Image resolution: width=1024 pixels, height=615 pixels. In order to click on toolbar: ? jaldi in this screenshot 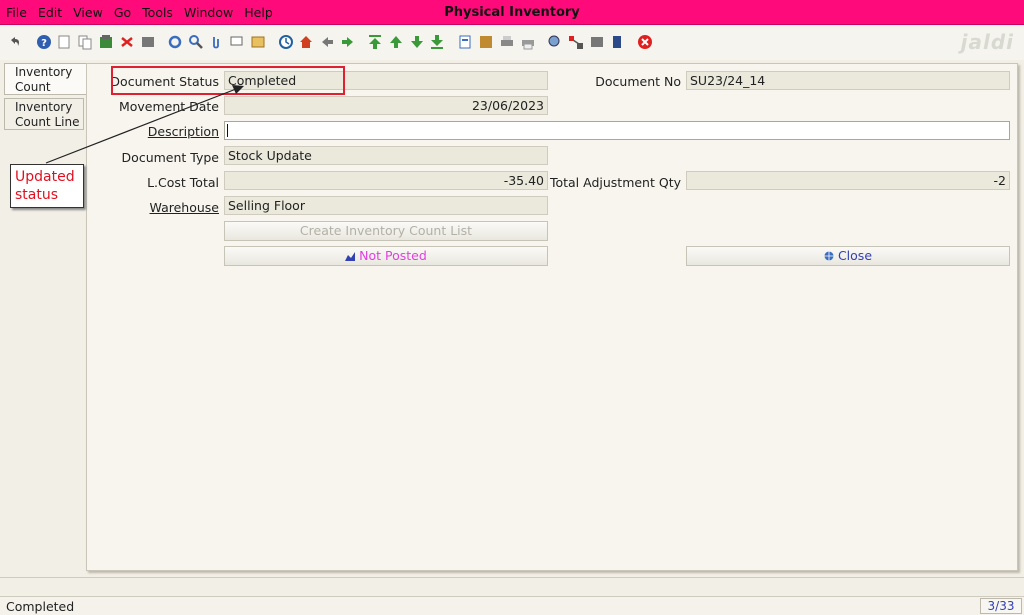, I will do `click(512, 43)`.